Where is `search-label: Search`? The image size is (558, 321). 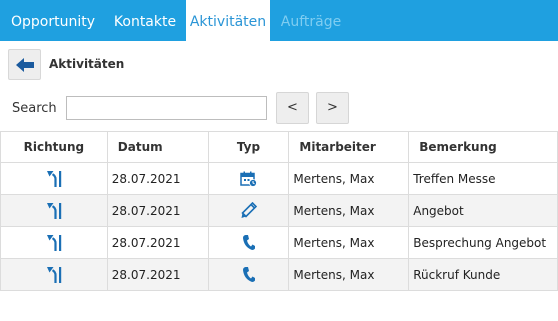
search-label: Search is located at coordinates (34, 108).